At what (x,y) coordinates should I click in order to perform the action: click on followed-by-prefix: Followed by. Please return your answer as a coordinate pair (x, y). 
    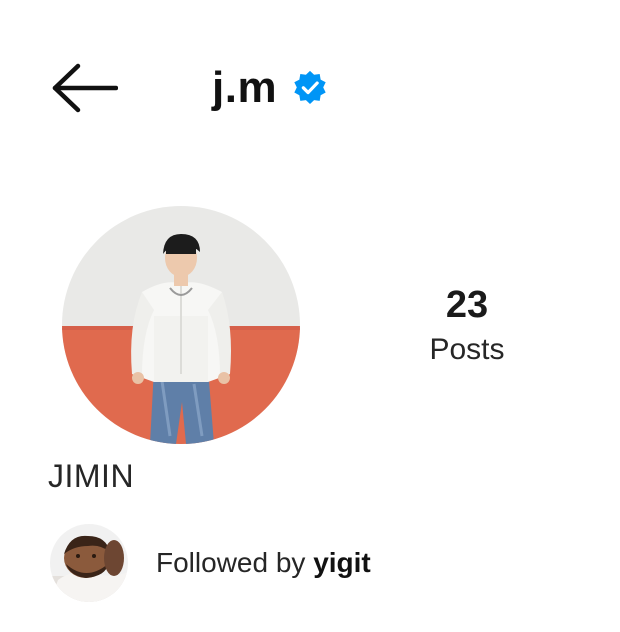
    Looking at the image, I should click on (231, 562).